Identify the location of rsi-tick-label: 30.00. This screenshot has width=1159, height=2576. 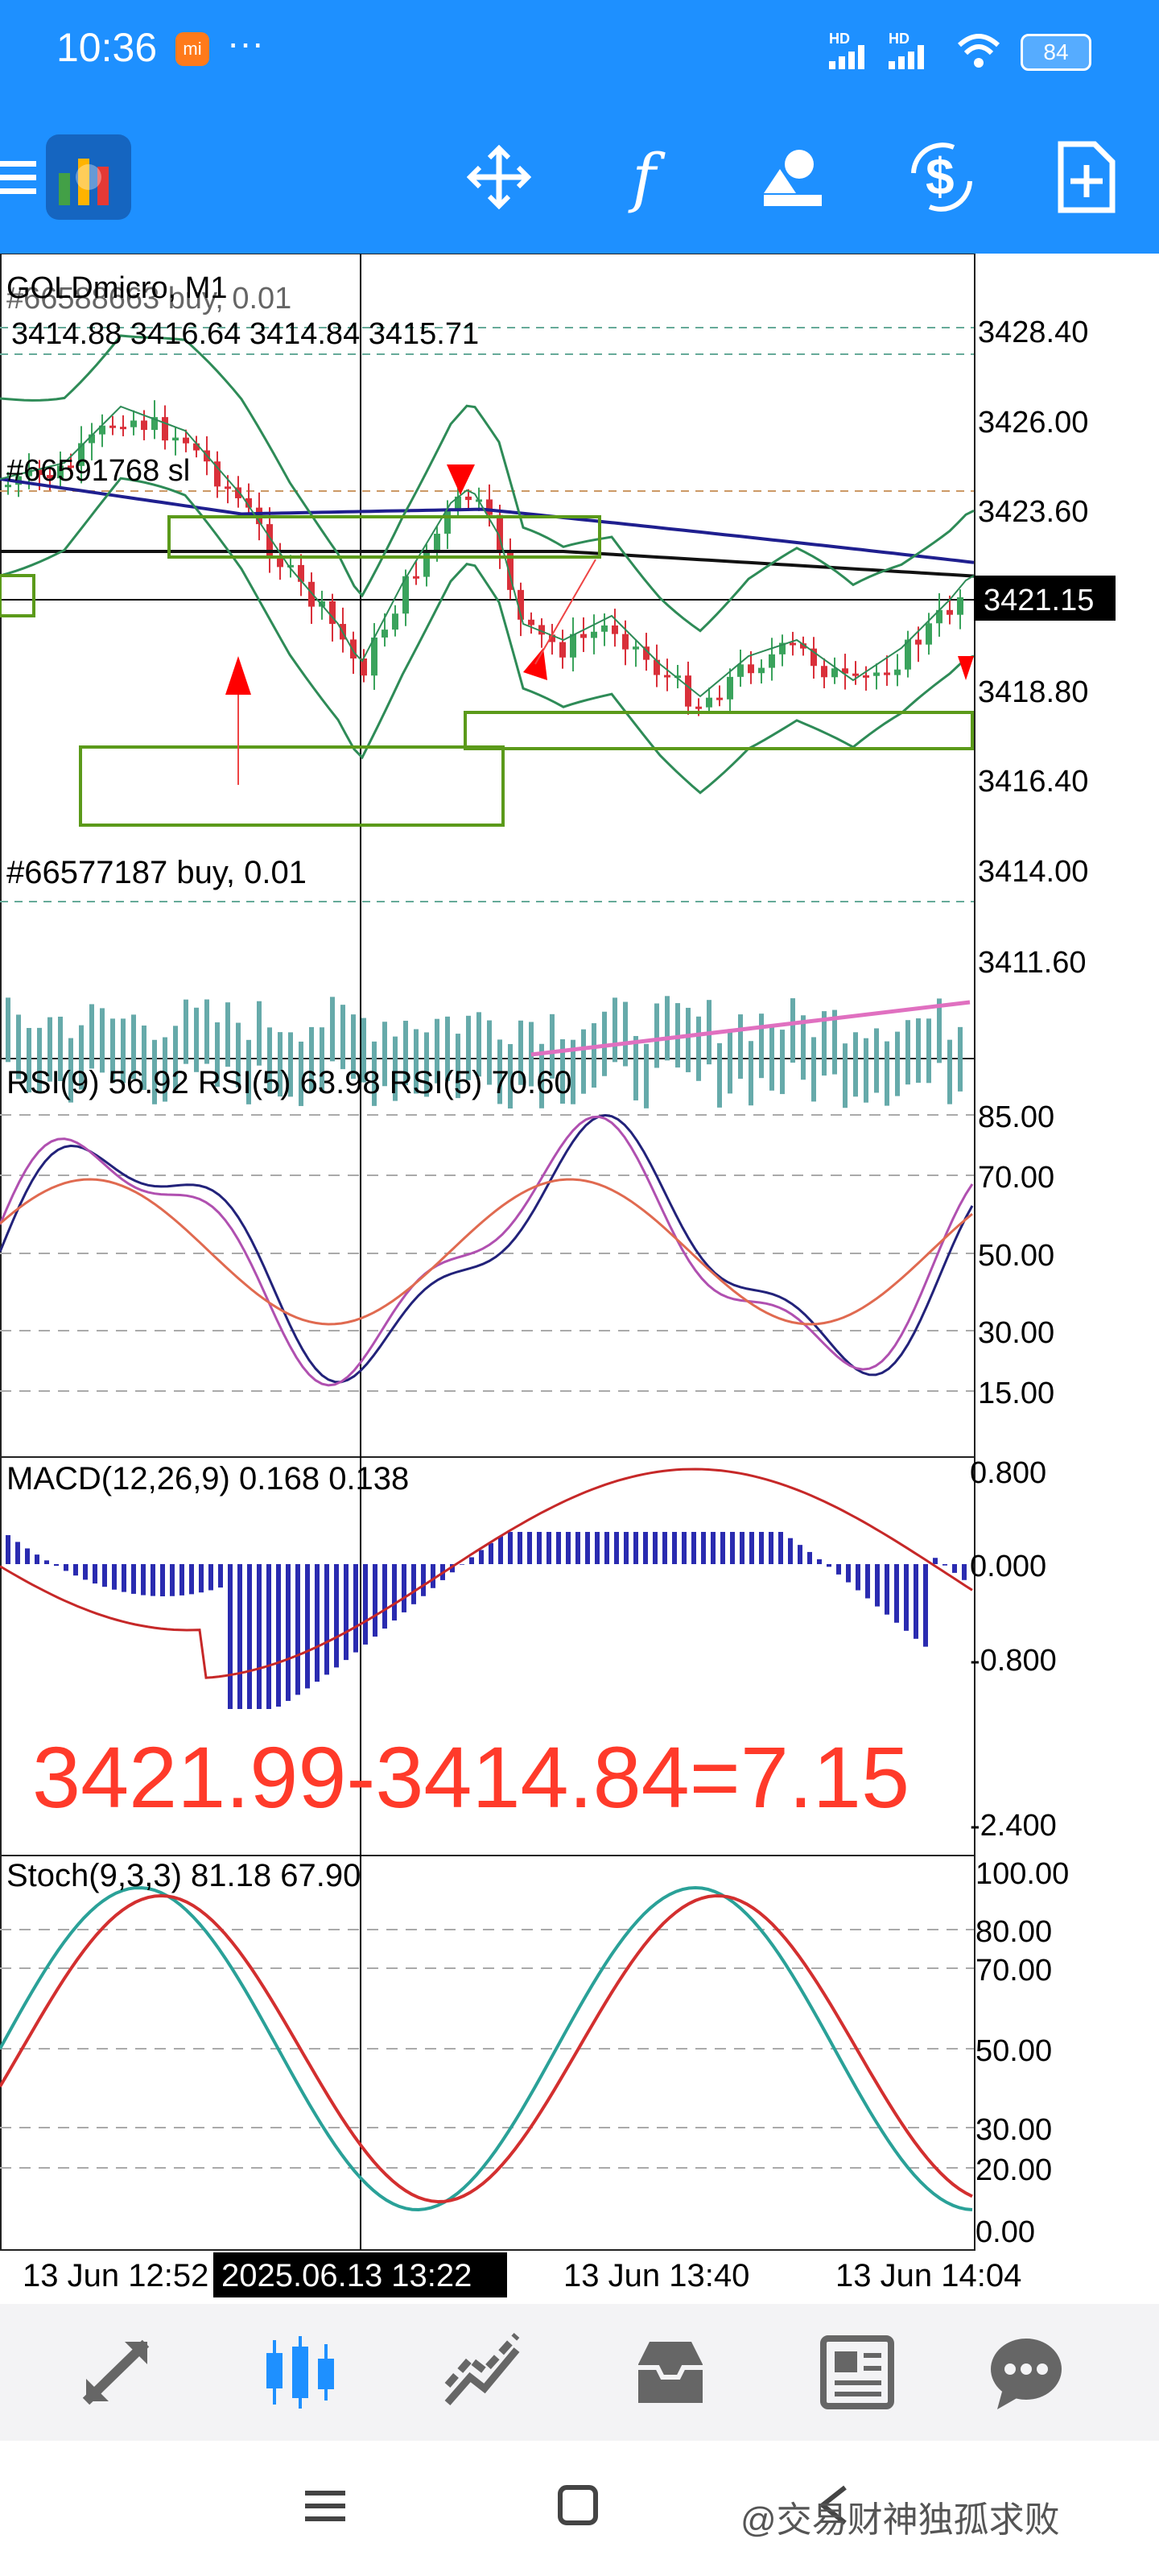
(1016, 1333).